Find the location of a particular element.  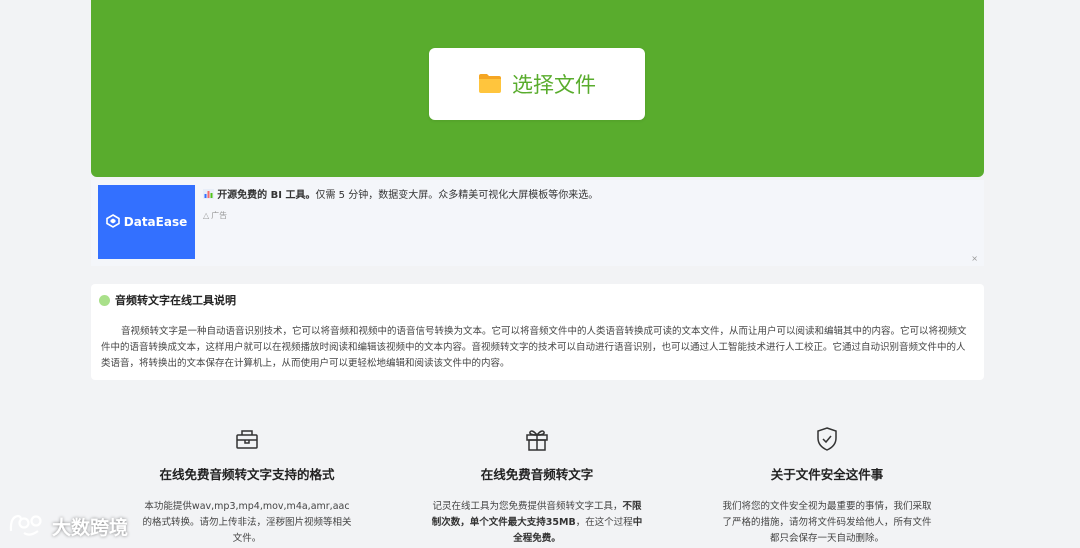

gift-icon is located at coordinates (537, 439).